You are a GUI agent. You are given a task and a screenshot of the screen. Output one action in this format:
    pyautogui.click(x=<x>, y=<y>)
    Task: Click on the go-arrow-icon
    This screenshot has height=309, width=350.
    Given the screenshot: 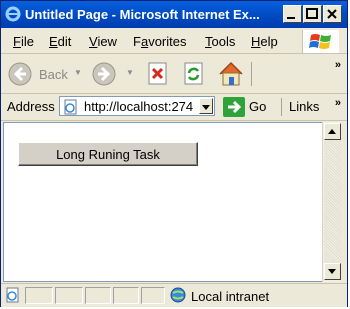 What is the action you would take?
    pyautogui.click(x=234, y=107)
    